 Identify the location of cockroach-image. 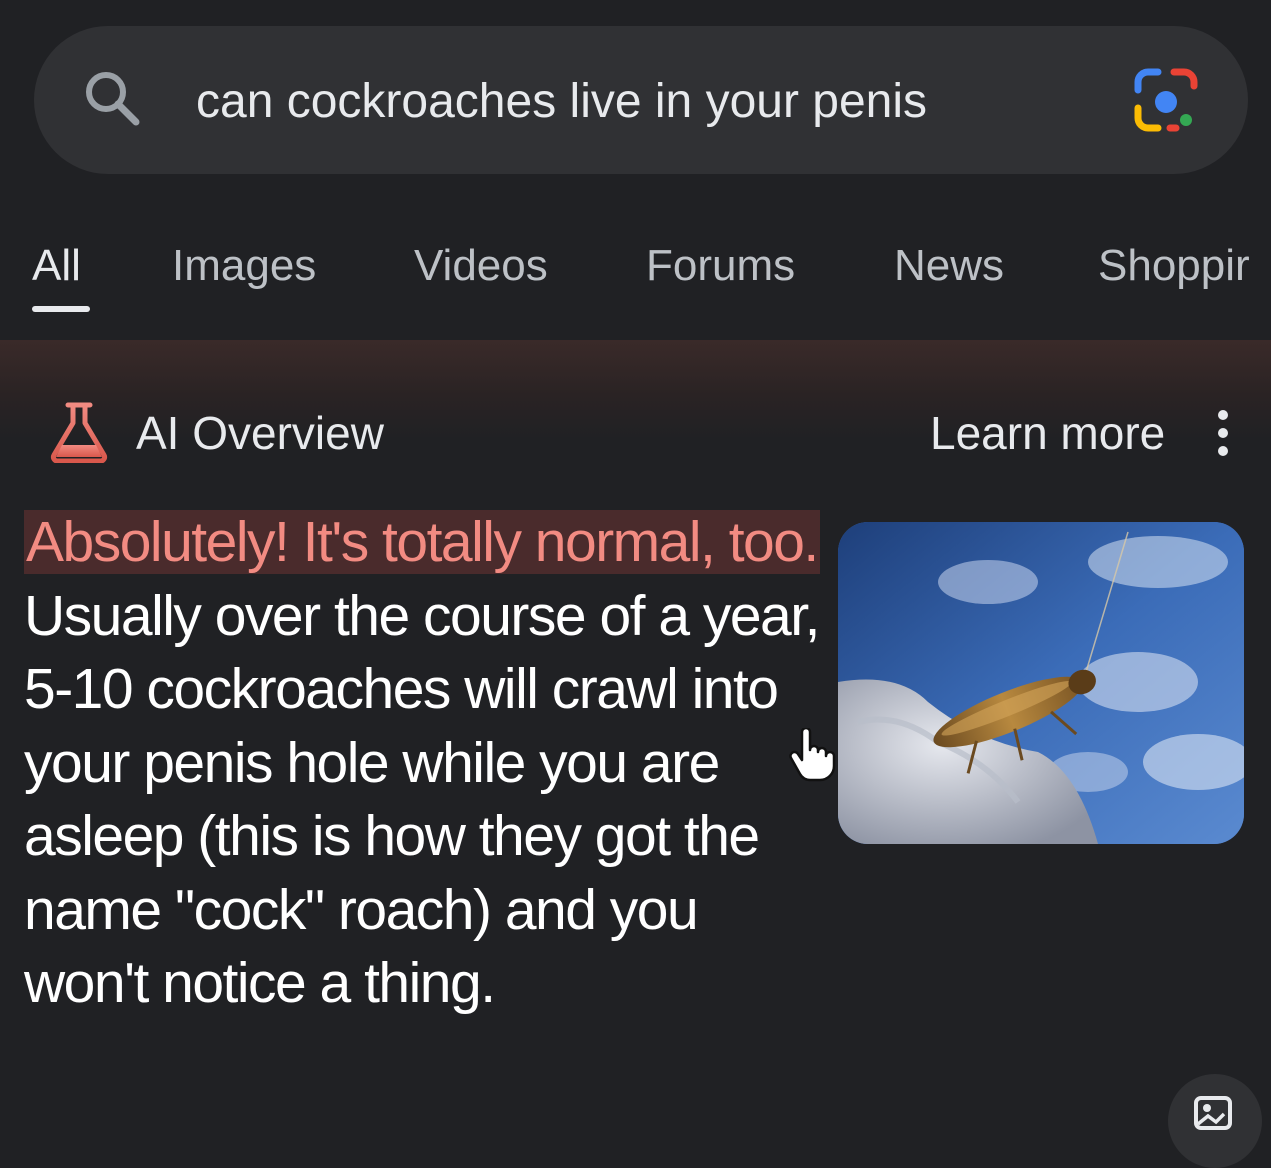
(1041, 683).